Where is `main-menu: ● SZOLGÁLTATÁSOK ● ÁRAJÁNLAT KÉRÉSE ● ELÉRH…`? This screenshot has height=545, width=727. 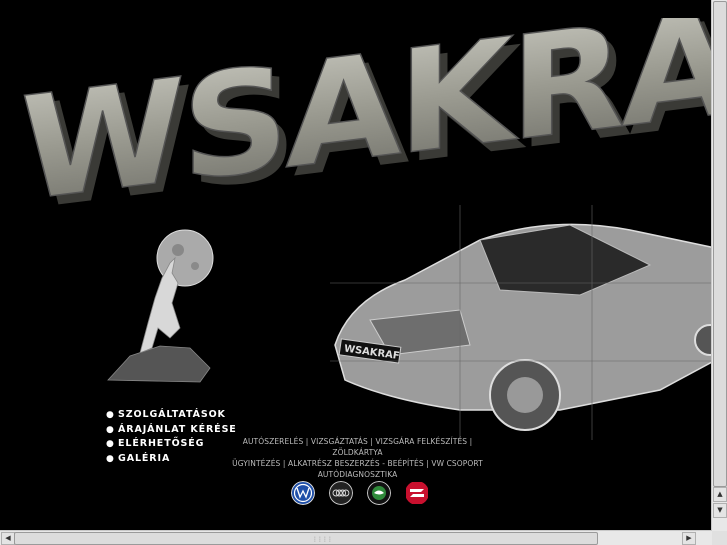
main-menu: ● SZOLGÁLTATÁSOK ● ÁRAJÁNLAT KÉRÉSE ● ELÉRH… is located at coordinates (171, 437).